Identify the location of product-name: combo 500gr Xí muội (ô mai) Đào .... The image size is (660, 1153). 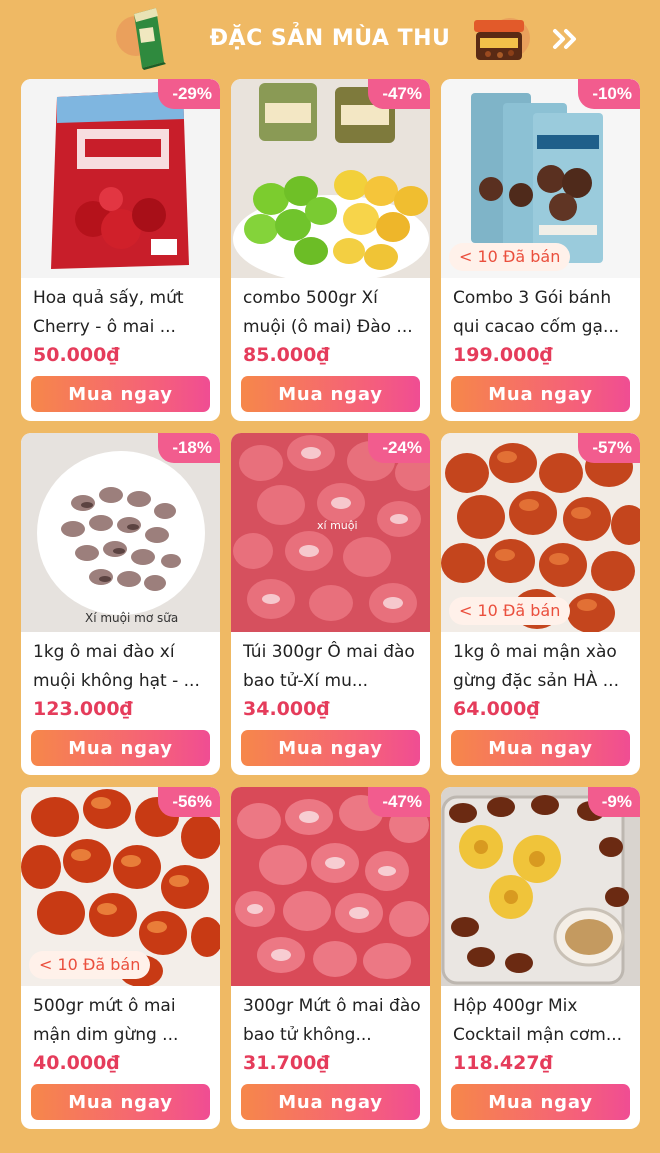
(333, 313).